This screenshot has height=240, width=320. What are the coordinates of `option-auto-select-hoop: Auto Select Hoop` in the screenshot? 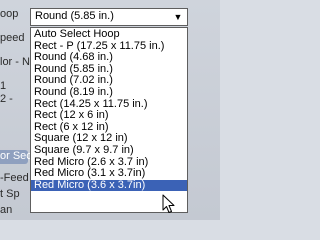 It's located at (109, 35).